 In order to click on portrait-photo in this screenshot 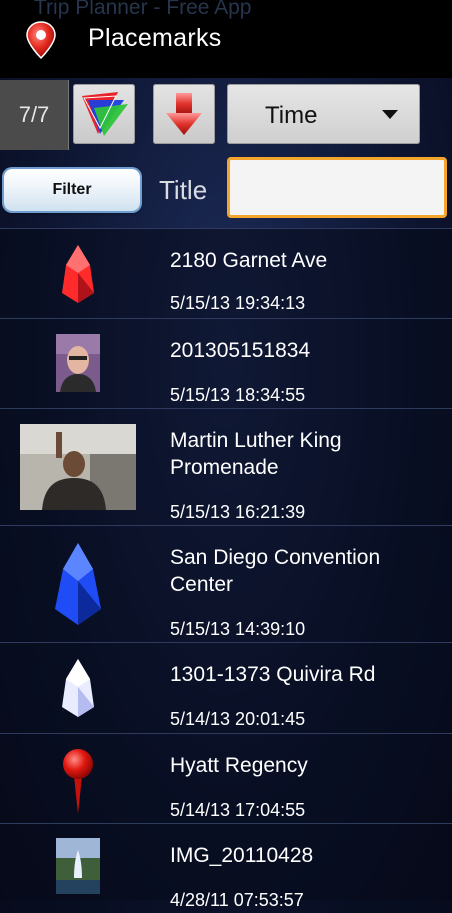, I will do `click(78, 363)`.